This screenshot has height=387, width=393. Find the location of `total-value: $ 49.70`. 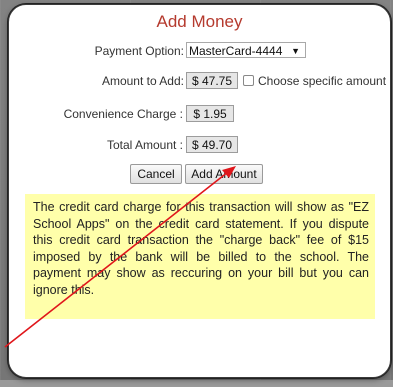

total-value: $ 49.70 is located at coordinates (212, 144).